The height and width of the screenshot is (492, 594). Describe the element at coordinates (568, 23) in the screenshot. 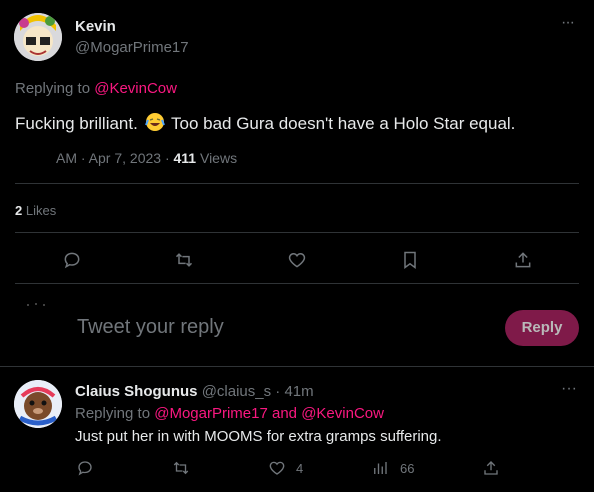

I see `more-options-icon: ···` at that location.